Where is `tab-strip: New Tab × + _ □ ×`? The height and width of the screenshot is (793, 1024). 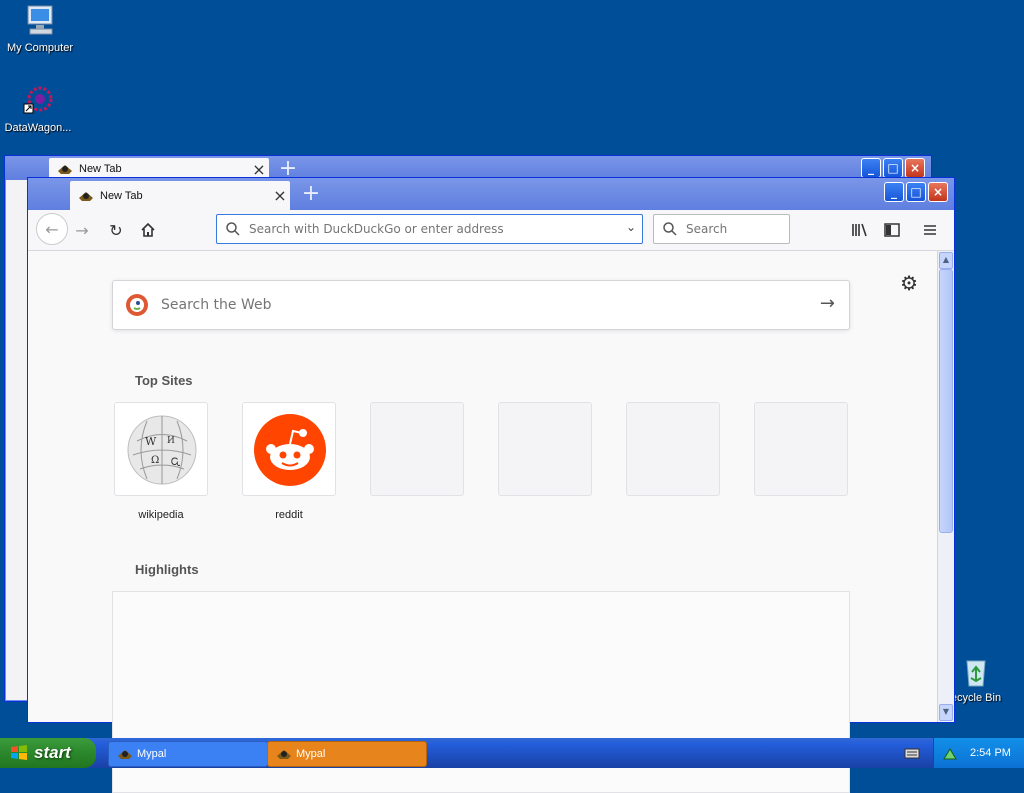 tab-strip: New Tab × + _ □ × is located at coordinates (491, 194).